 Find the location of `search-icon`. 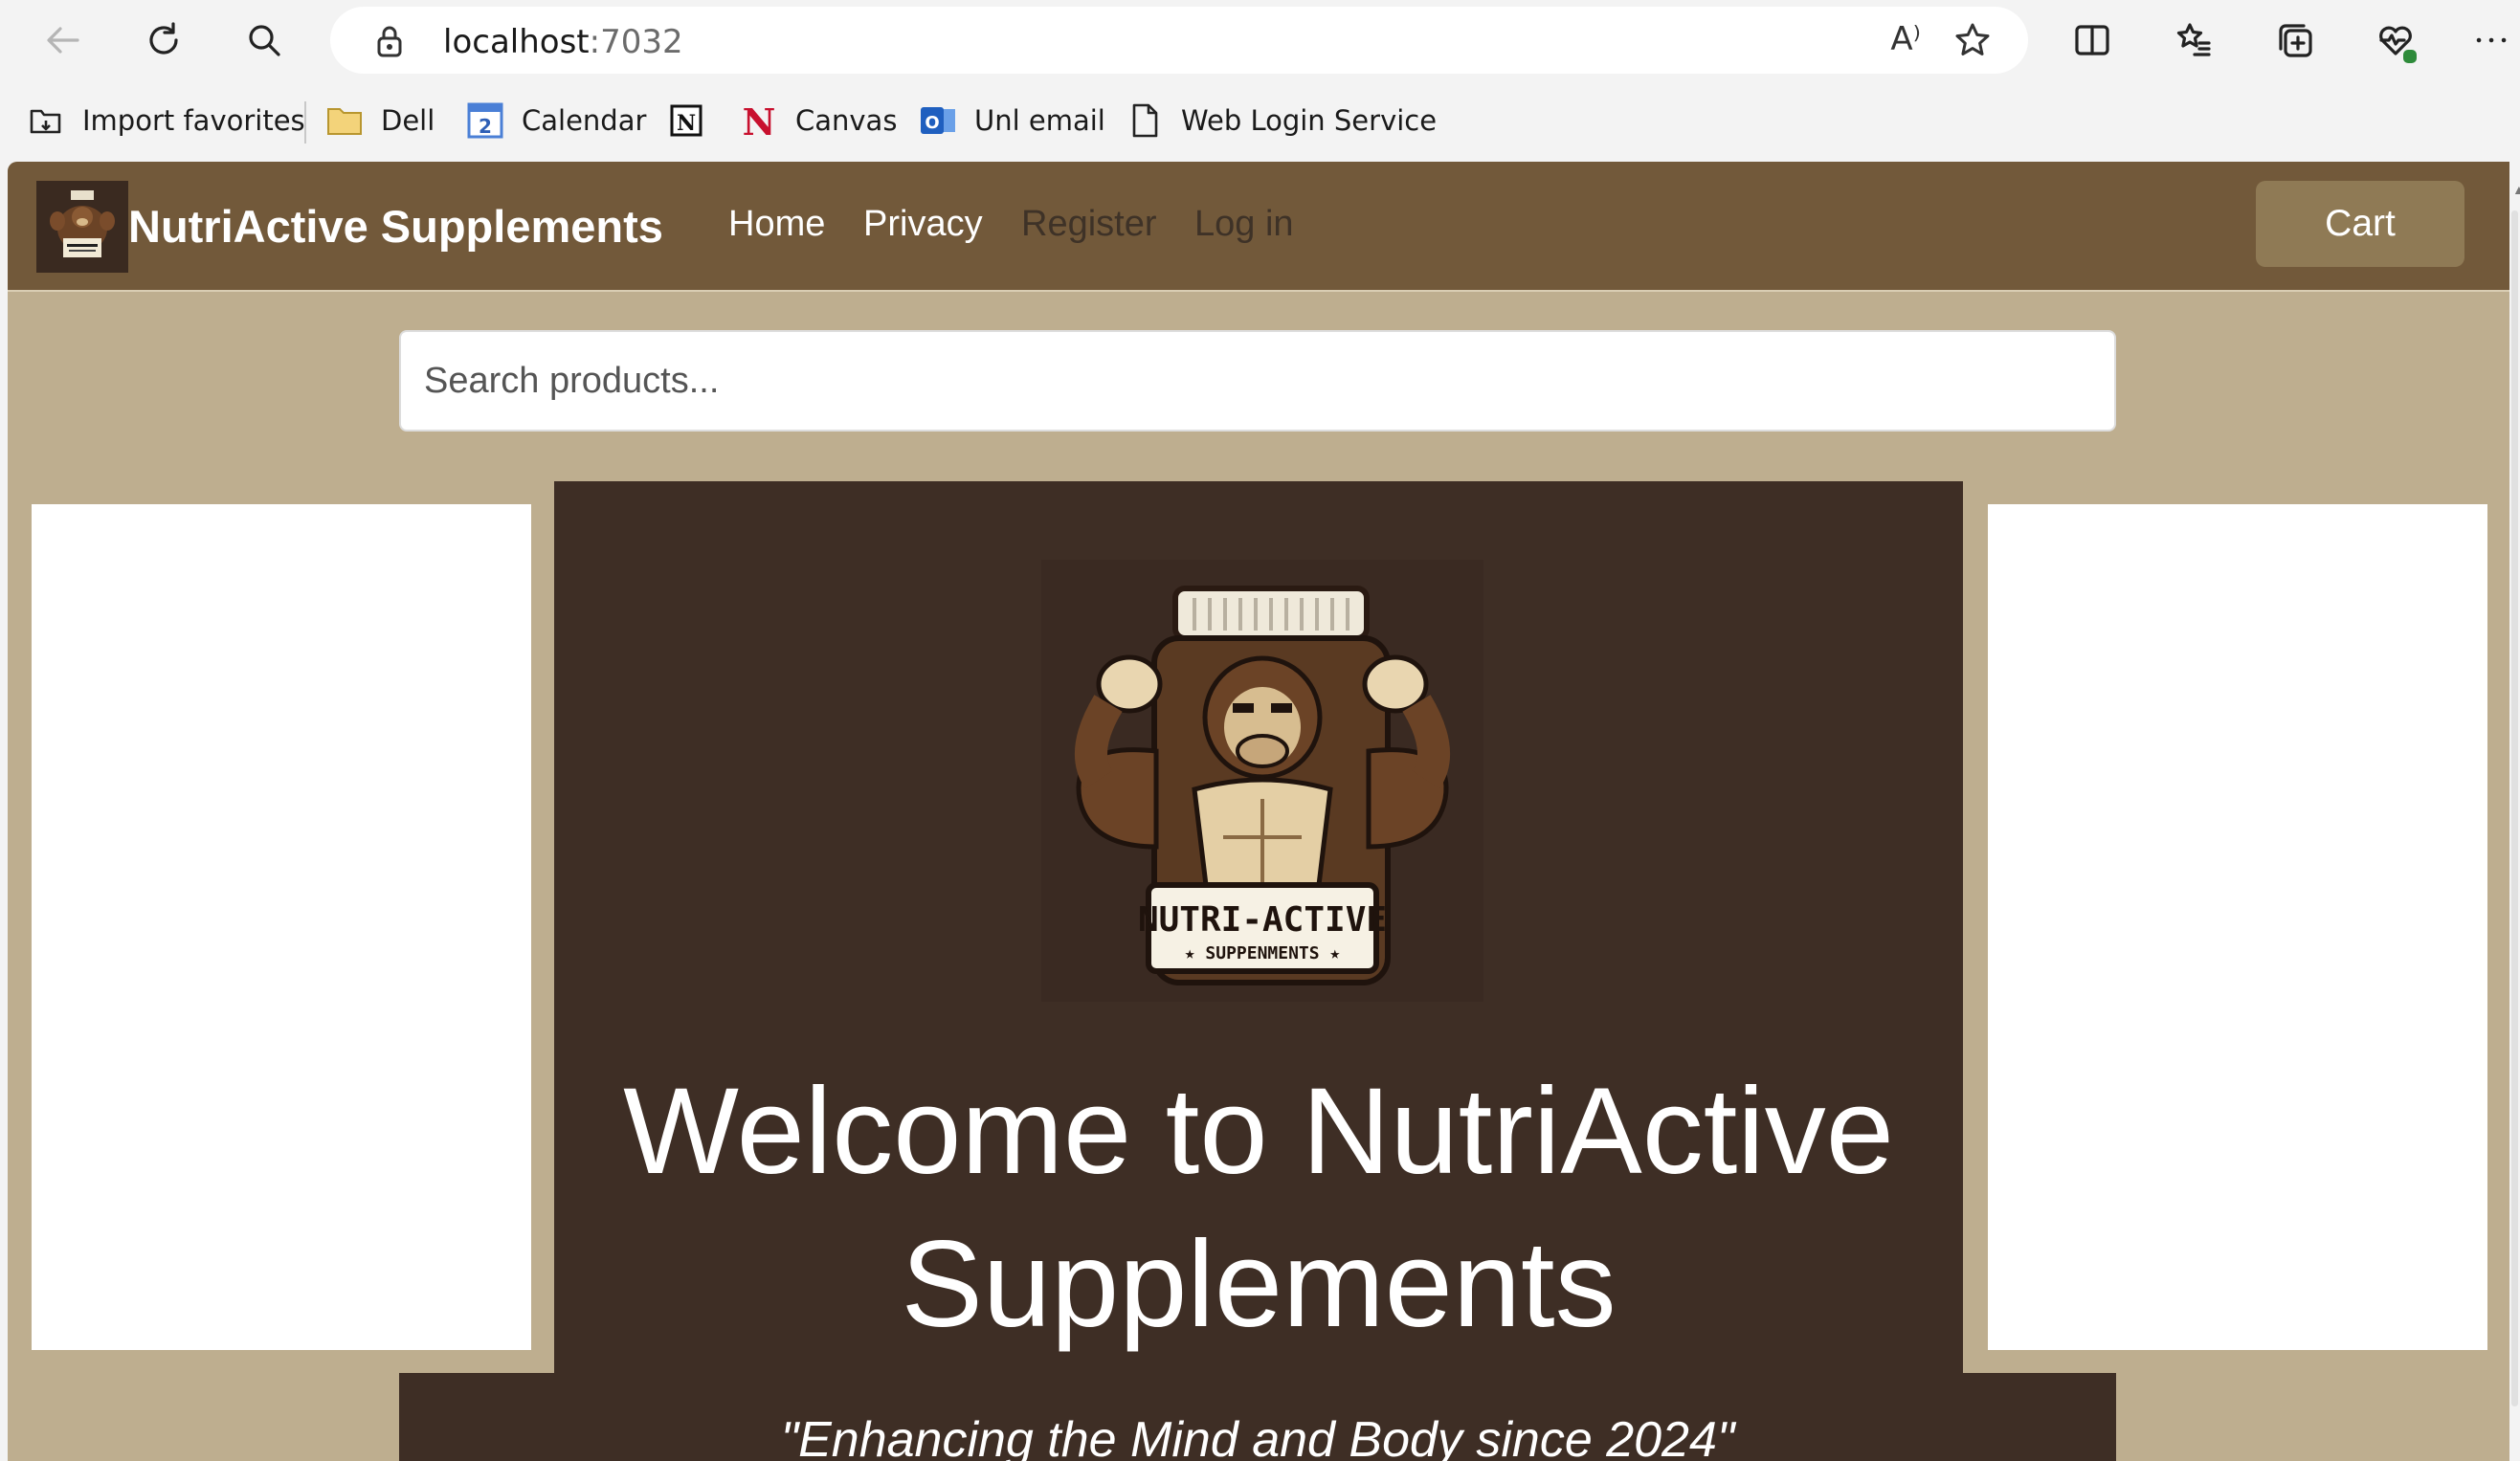

search-icon is located at coordinates (265, 40).